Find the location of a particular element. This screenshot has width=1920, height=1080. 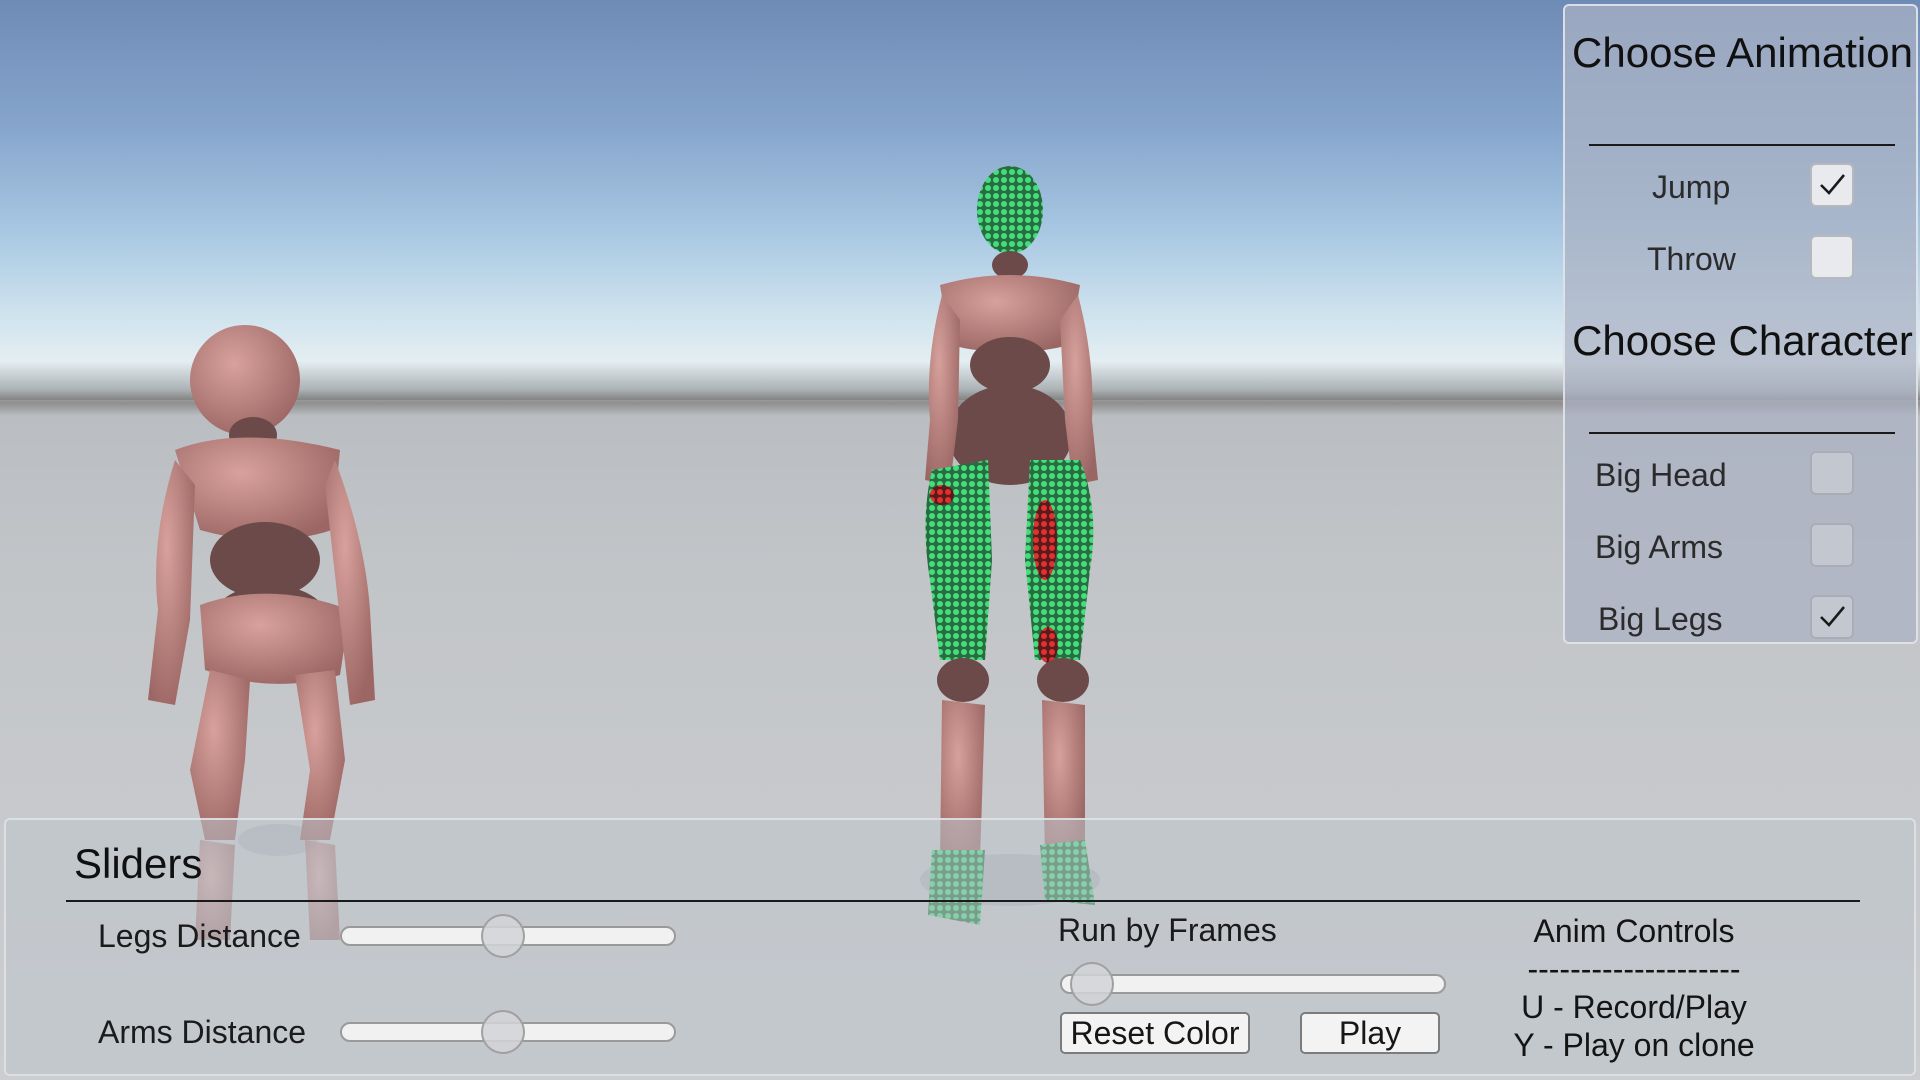

choose-animation-heading: Choose Animation is located at coordinates (1742, 52).